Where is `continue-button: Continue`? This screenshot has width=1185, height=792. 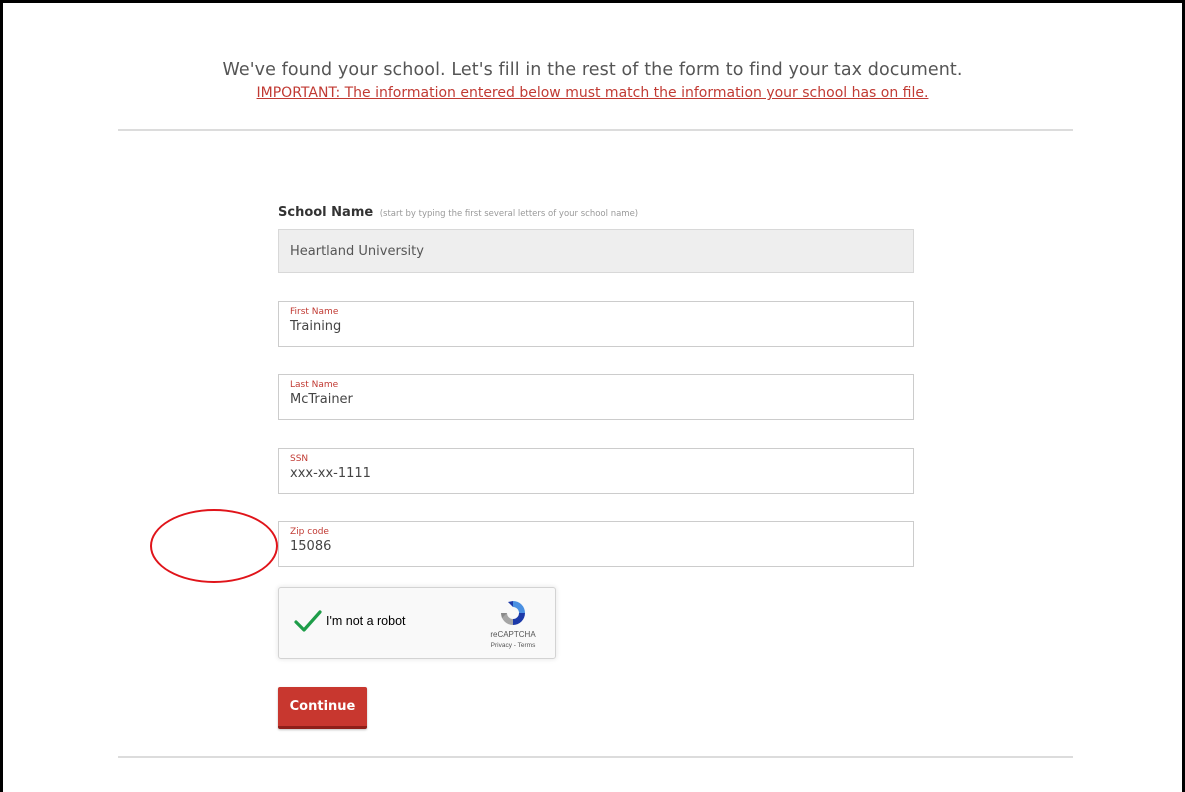 continue-button: Continue is located at coordinates (322, 708).